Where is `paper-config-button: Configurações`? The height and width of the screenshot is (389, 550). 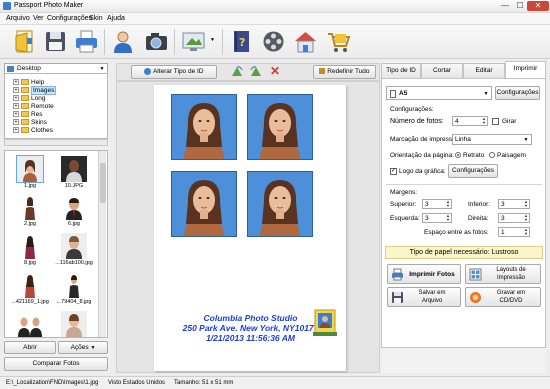
paper-config-button: Configurações is located at coordinates (517, 93).